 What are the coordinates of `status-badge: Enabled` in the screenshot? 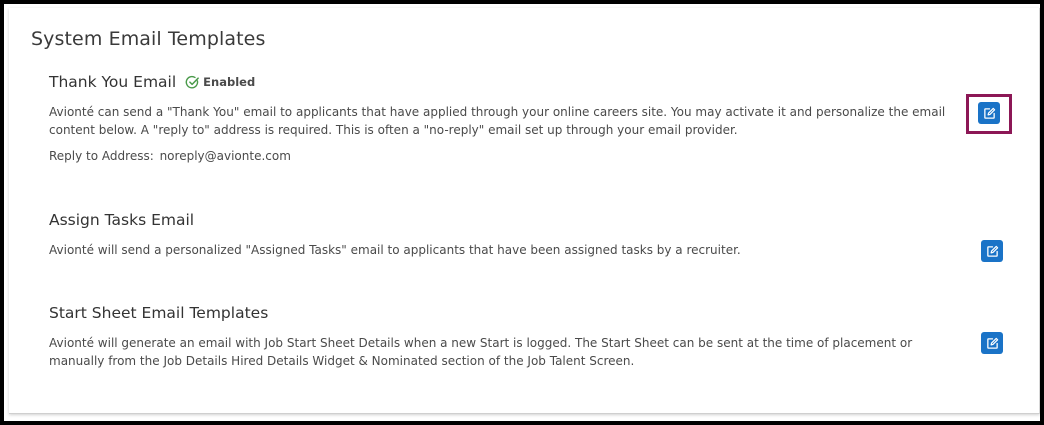 It's located at (220, 82).